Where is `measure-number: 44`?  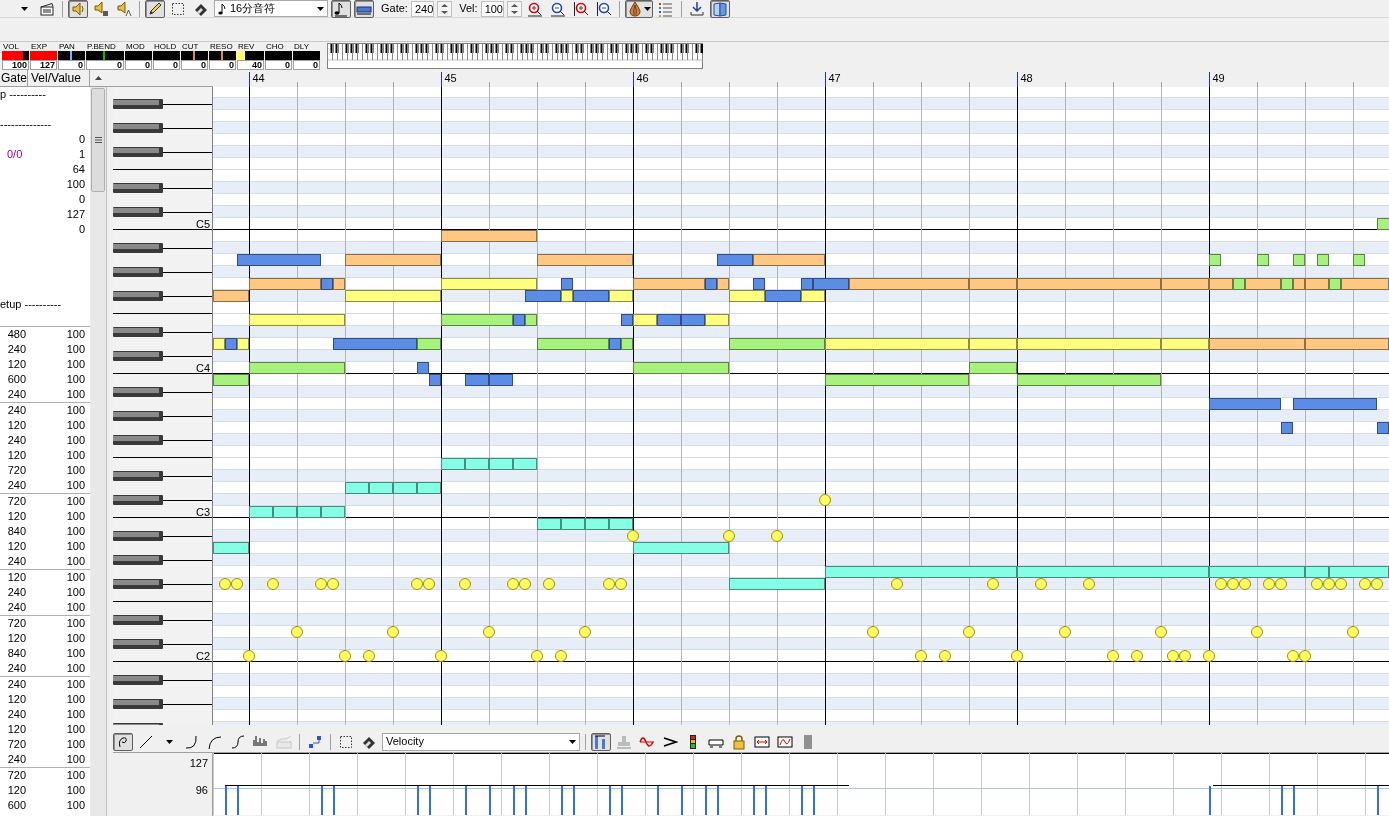 measure-number: 44 is located at coordinates (258, 78).